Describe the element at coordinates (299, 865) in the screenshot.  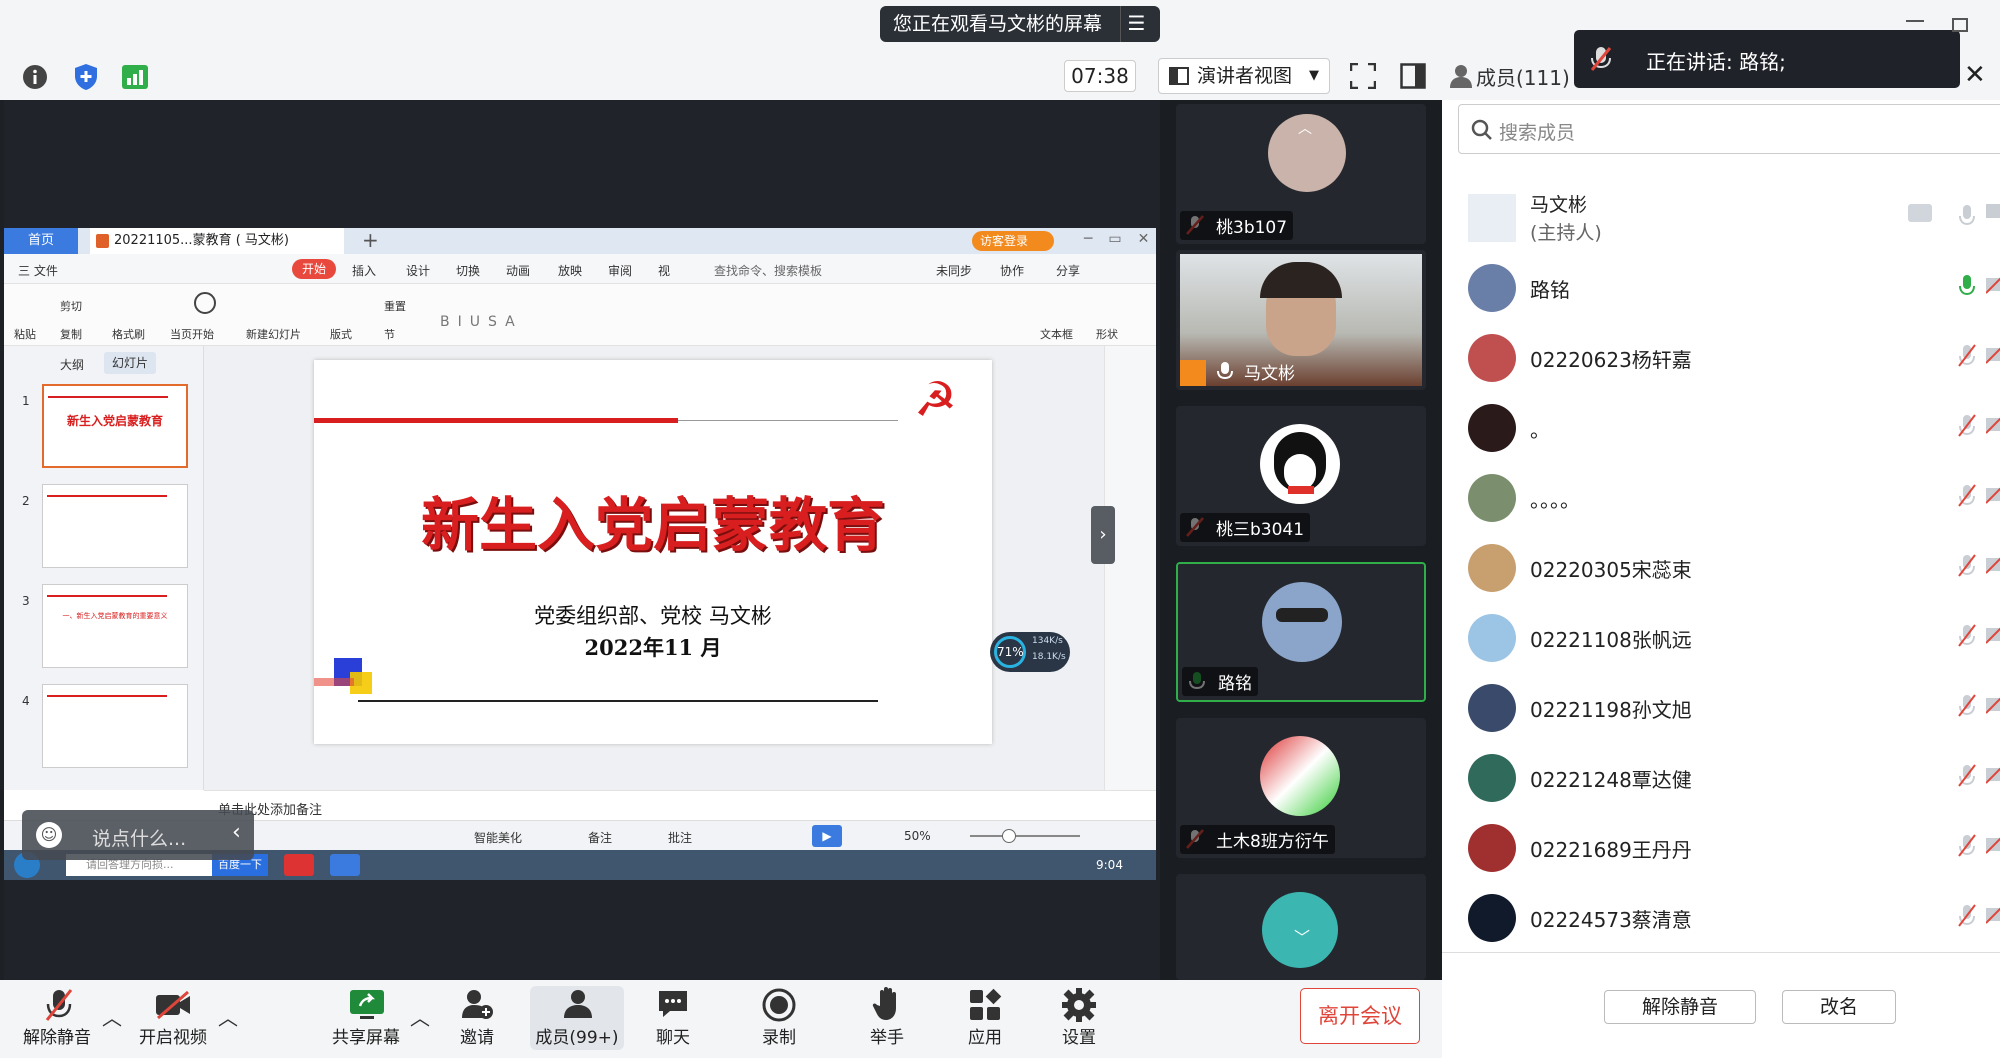
I see `wps-taskbar-icon` at that location.